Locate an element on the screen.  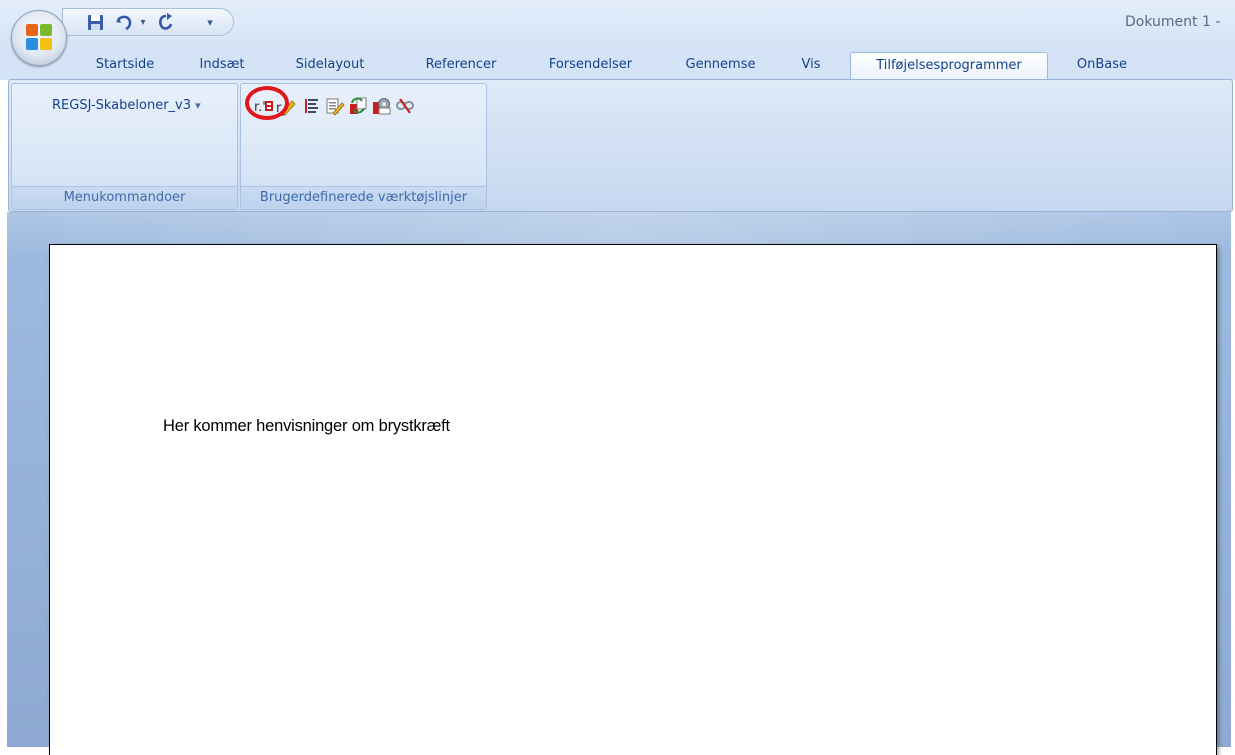
office-button is located at coordinates (39, 38).